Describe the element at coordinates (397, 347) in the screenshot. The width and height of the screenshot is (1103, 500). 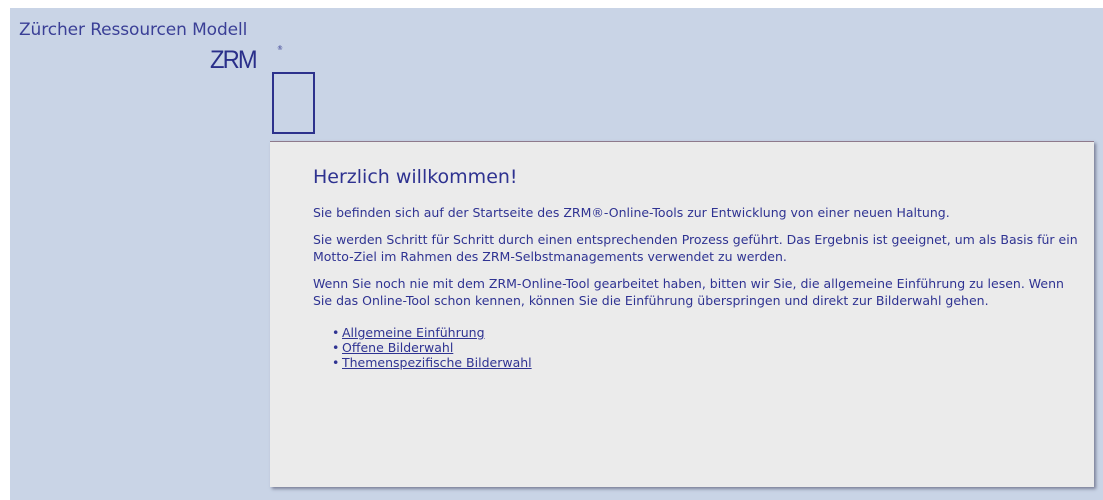
I see `link-offene-bilderwahl: Offene Bilderwahl` at that location.